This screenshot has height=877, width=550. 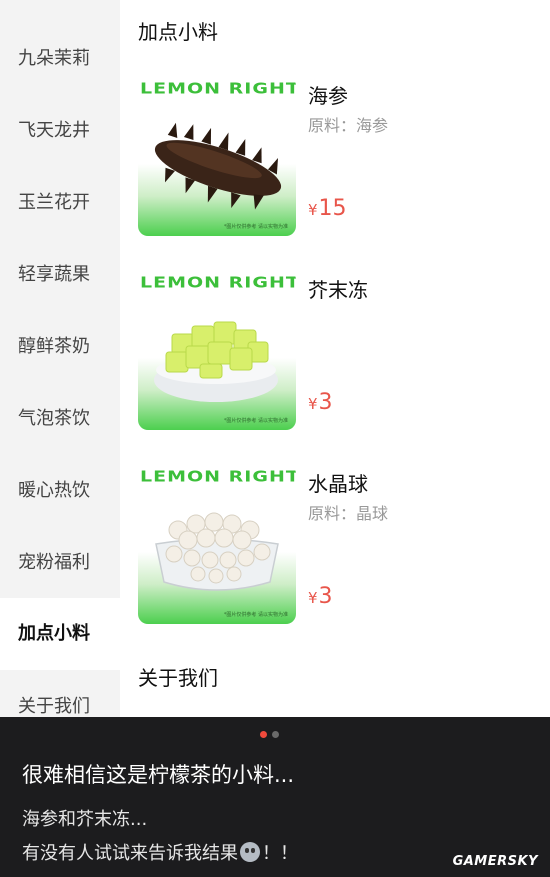 What do you see at coordinates (54, 706) in the screenshot?
I see `sidebar-item-label: 关于我们` at bounding box center [54, 706].